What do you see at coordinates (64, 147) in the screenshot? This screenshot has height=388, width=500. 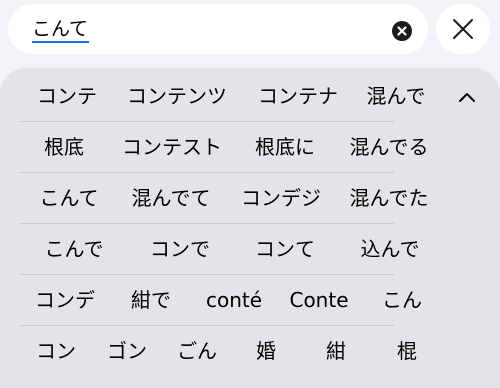 I see `candidate-item: 根底` at bounding box center [64, 147].